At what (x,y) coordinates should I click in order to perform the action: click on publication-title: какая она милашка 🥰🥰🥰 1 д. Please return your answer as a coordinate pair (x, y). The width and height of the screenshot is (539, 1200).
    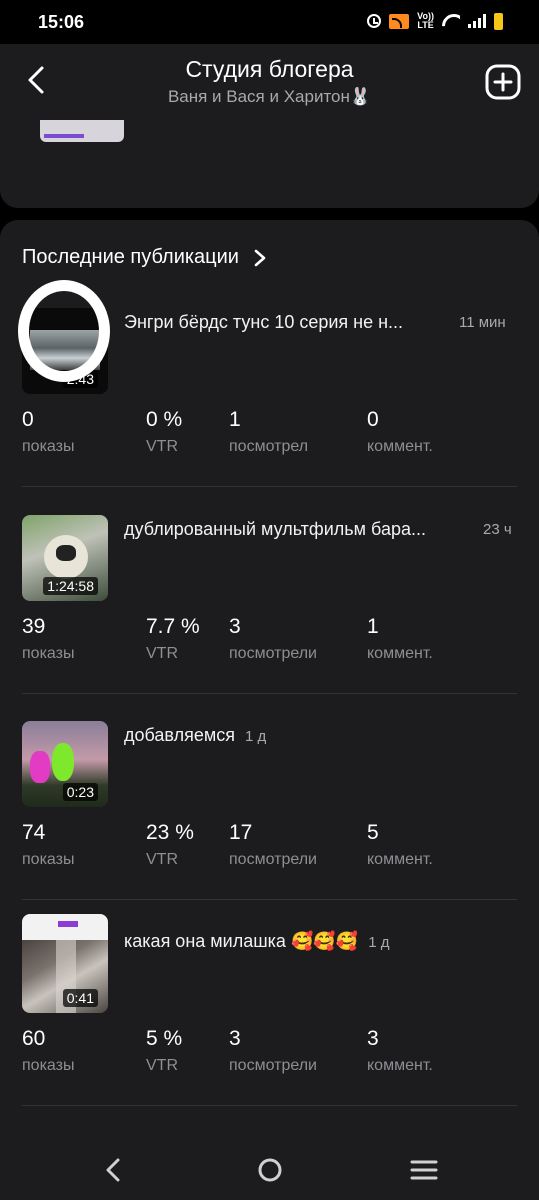
    Looking at the image, I should click on (256, 941).